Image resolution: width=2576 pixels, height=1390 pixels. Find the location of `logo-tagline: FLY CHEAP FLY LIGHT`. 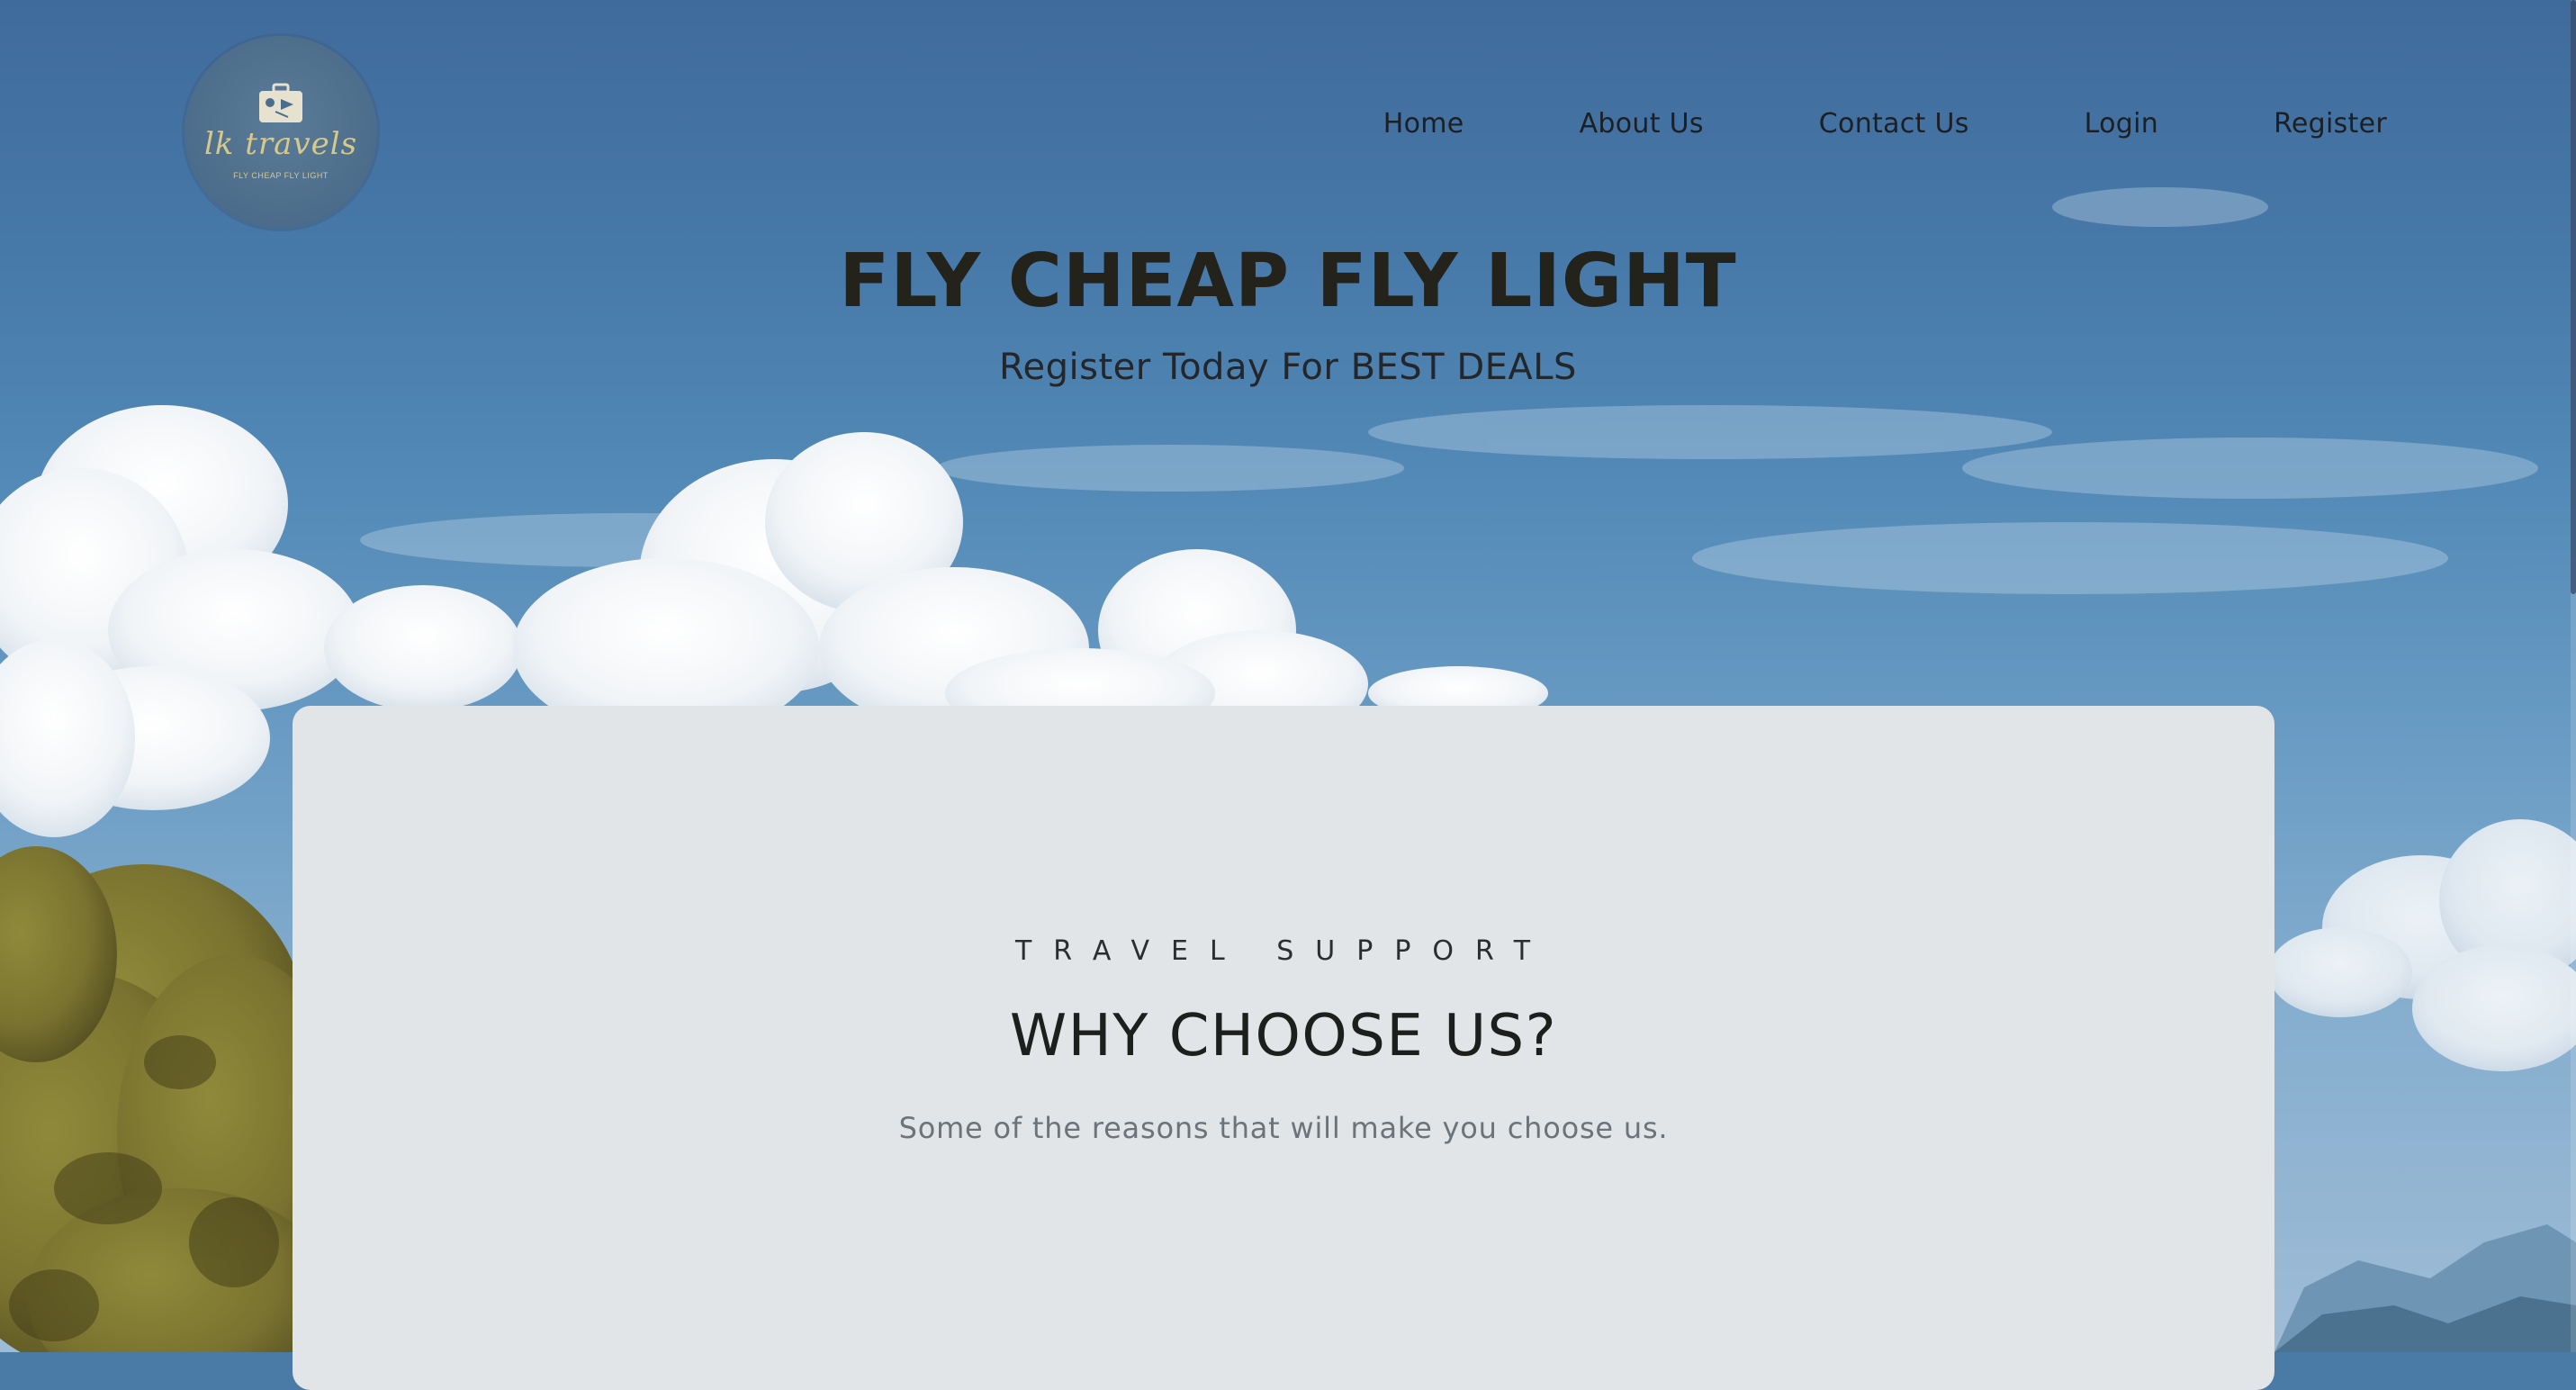

logo-tagline: FLY CHEAP FLY LIGHT is located at coordinates (281, 175).